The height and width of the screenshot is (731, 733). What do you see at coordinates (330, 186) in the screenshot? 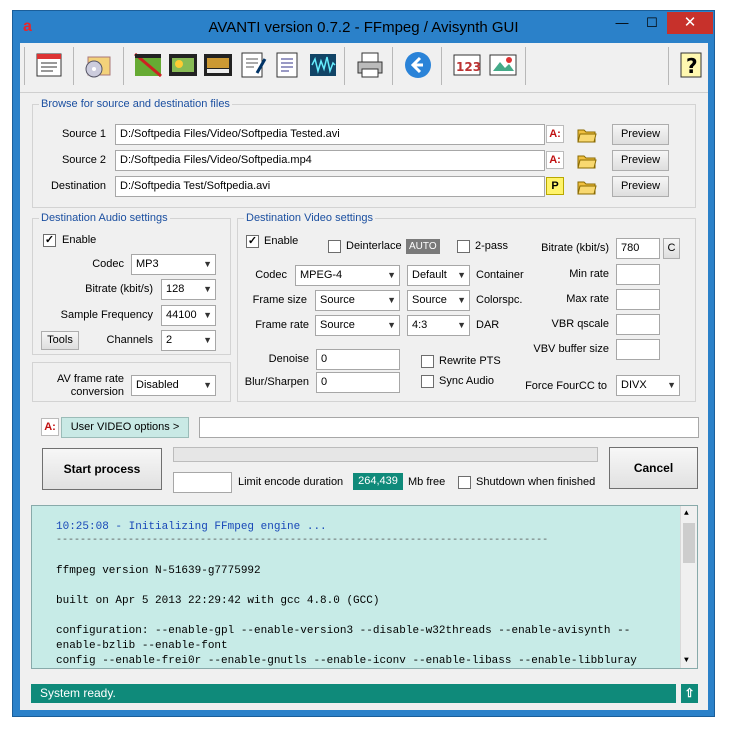
I see `destination-field: D:/Softpedia Test/Softpedia.avi` at bounding box center [330, 186].